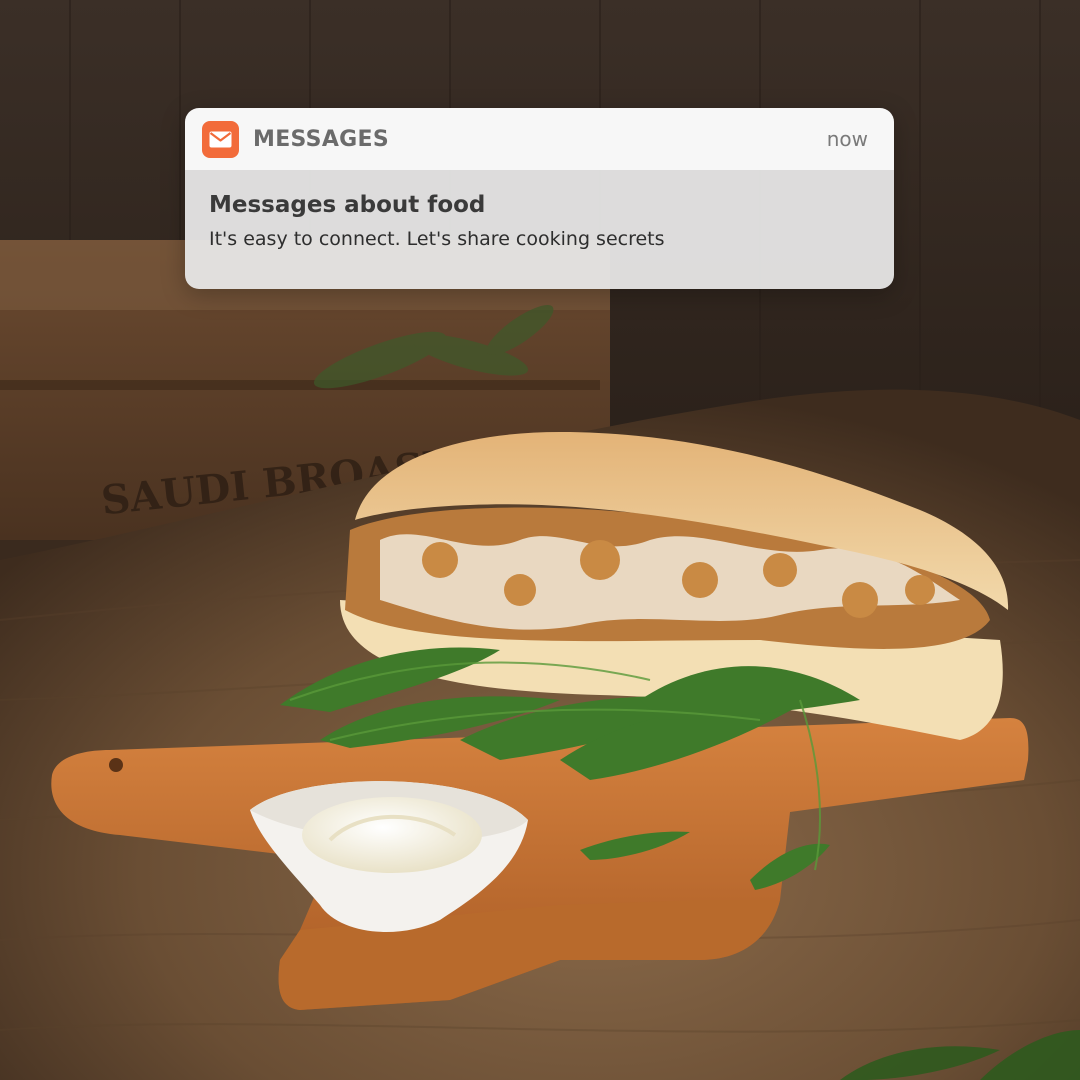  Describe the element at coordinates (539, 139) in the screenshot. I see `notification-header: MESSAGES now` at that location.